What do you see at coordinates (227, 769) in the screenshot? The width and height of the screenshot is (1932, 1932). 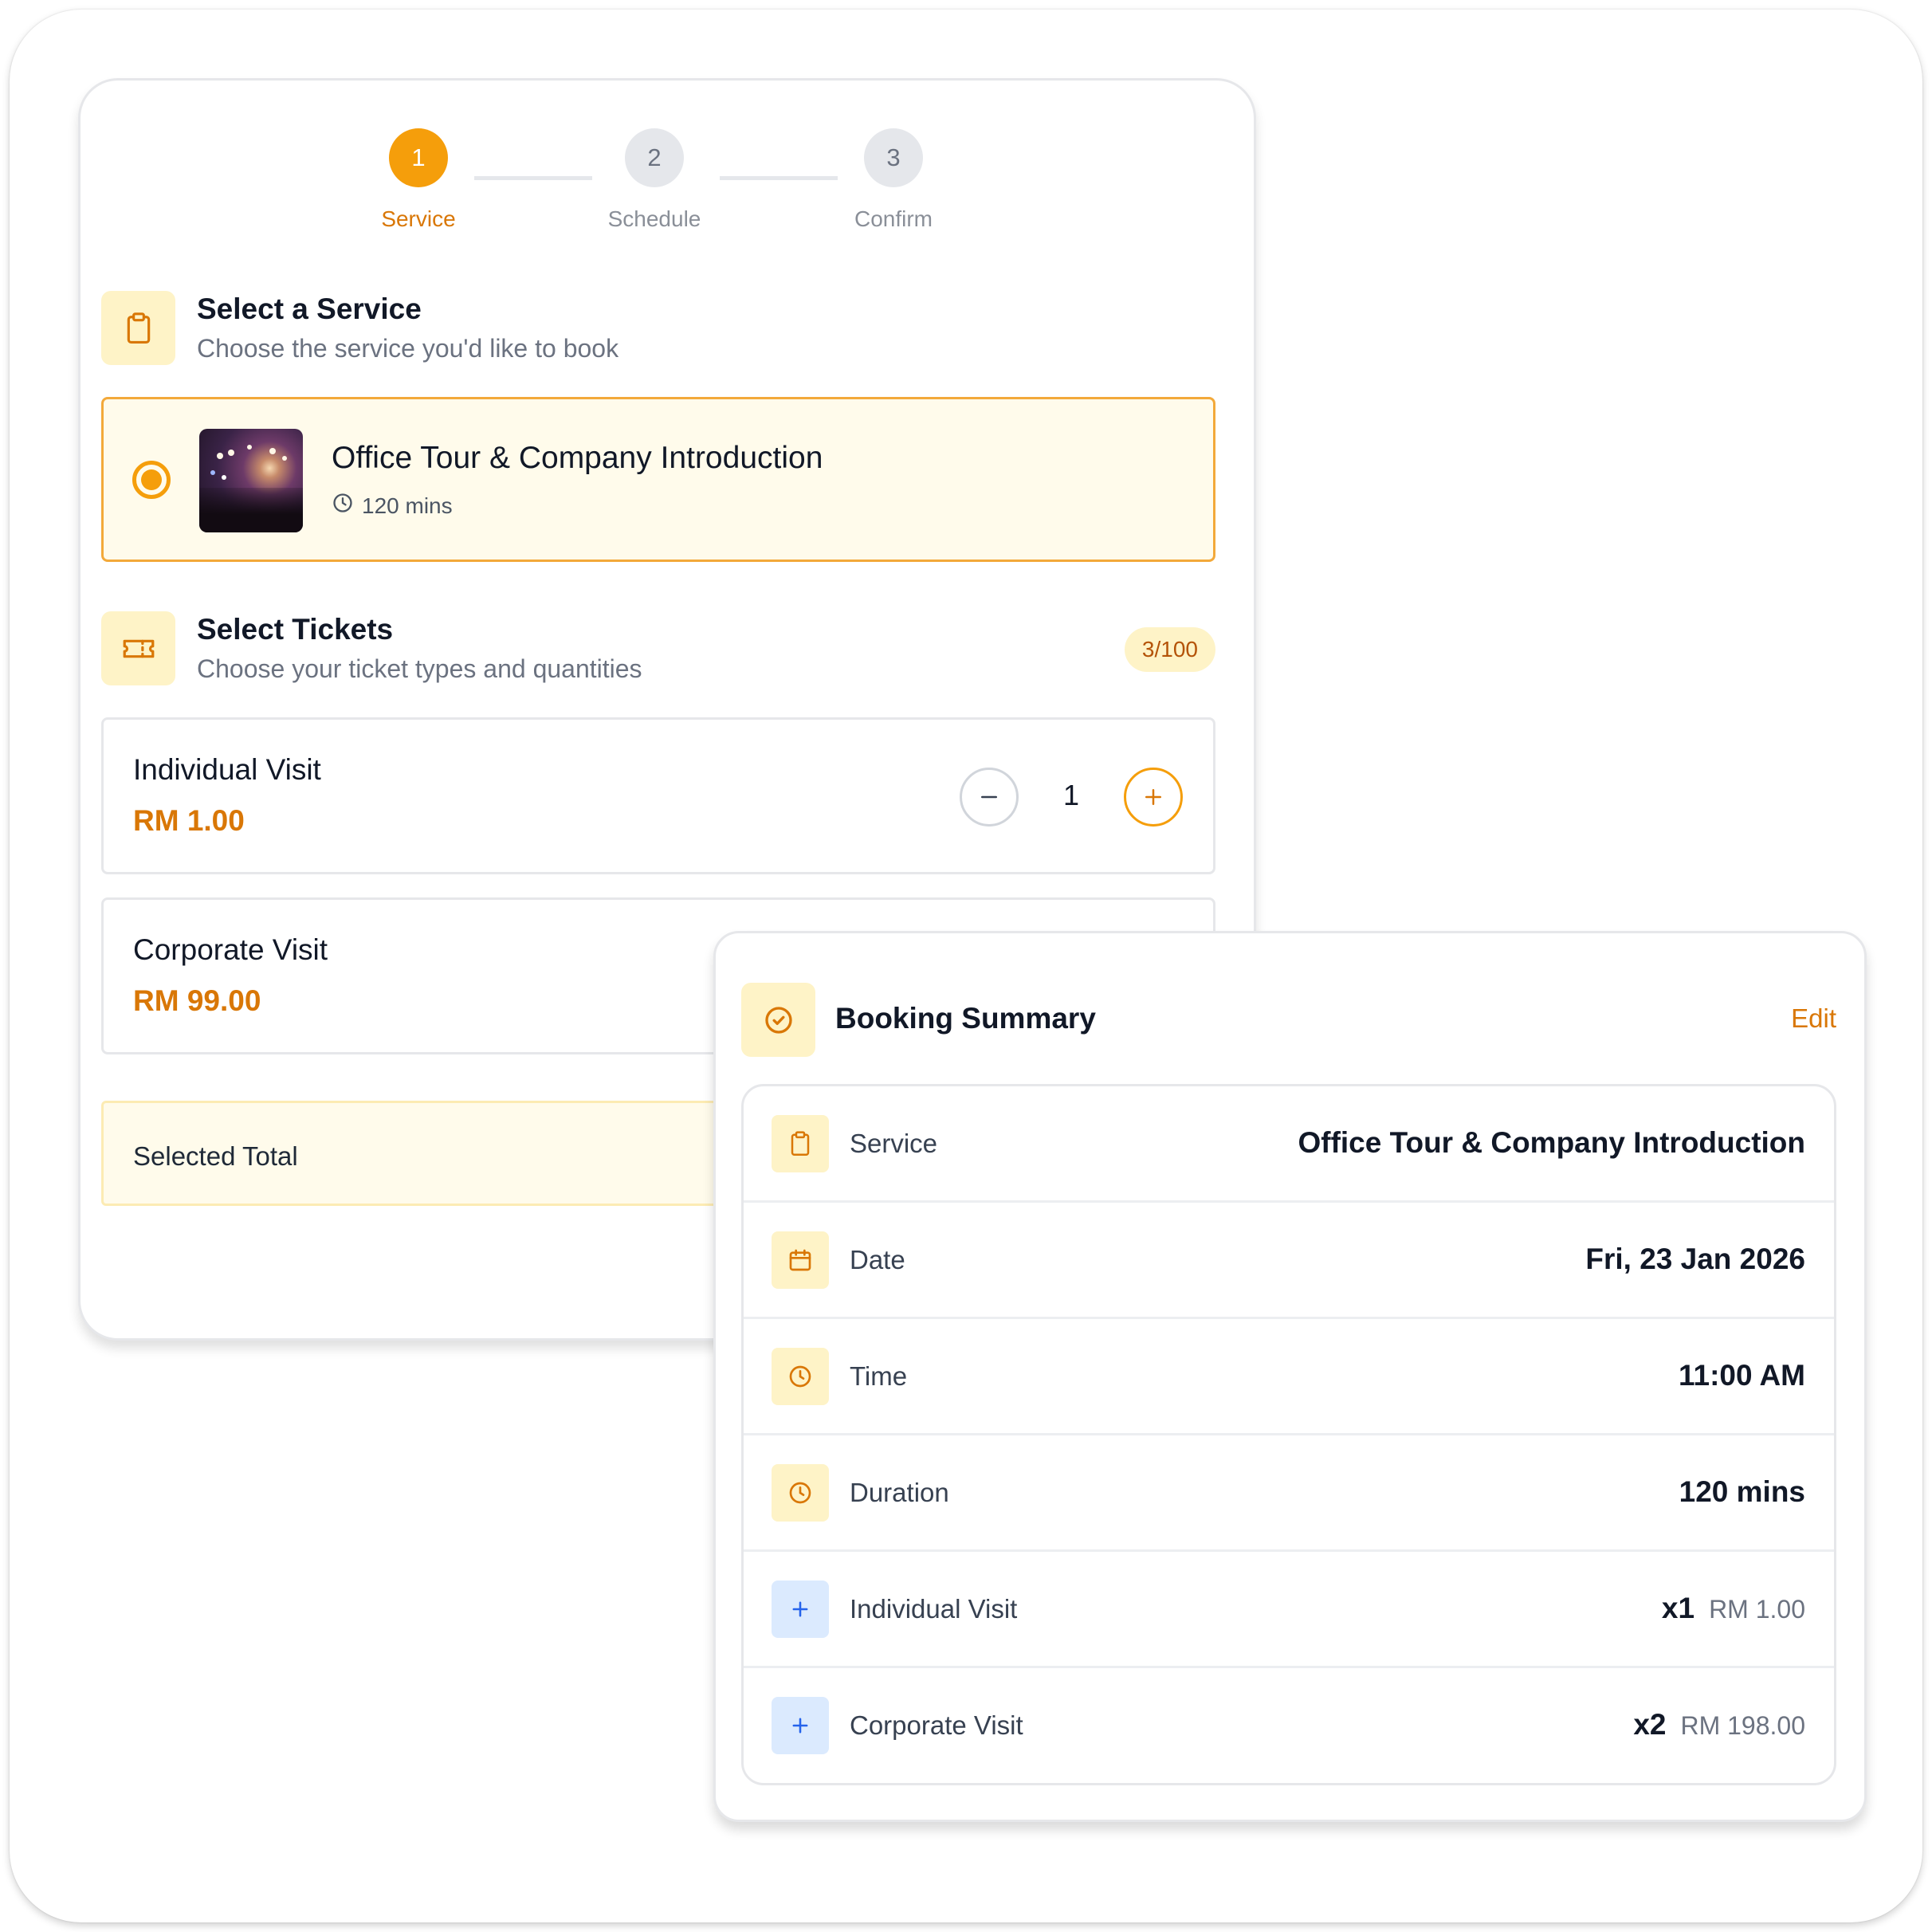 I see `ticket-name: Individual Visit` at bounding box center [227, 769].